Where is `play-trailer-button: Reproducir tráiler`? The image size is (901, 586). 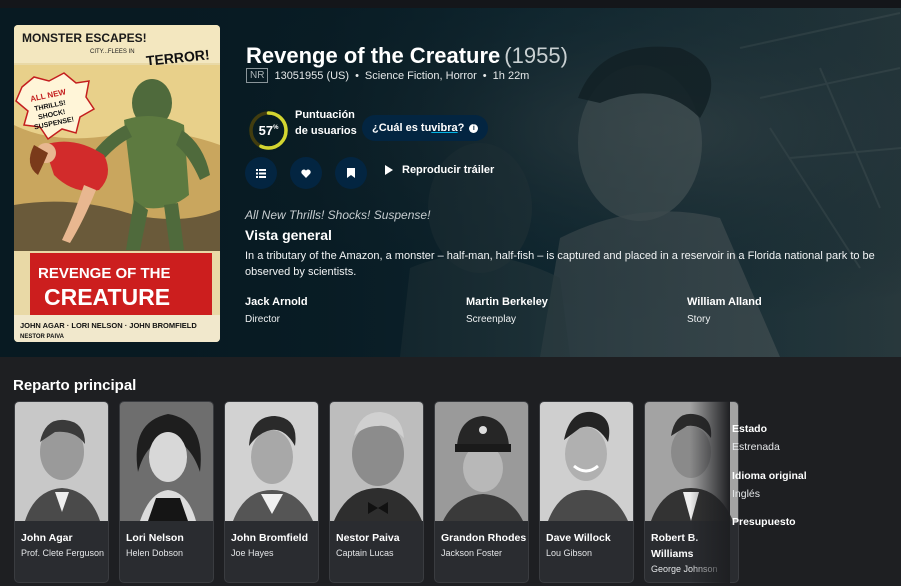 play-trailer-button: Reproducir tráiler is located at coordinates (439, 170).